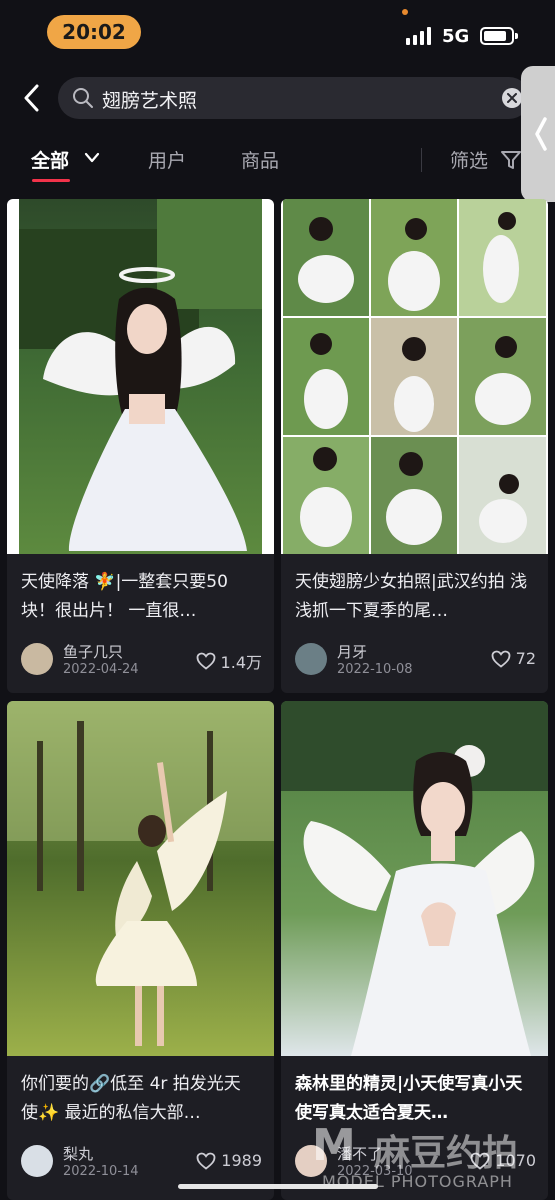 The image size is (555, 1200). Describe the element at coordinates (92, 158) in the screenshot. I see `chevron-down-icon` at that location.